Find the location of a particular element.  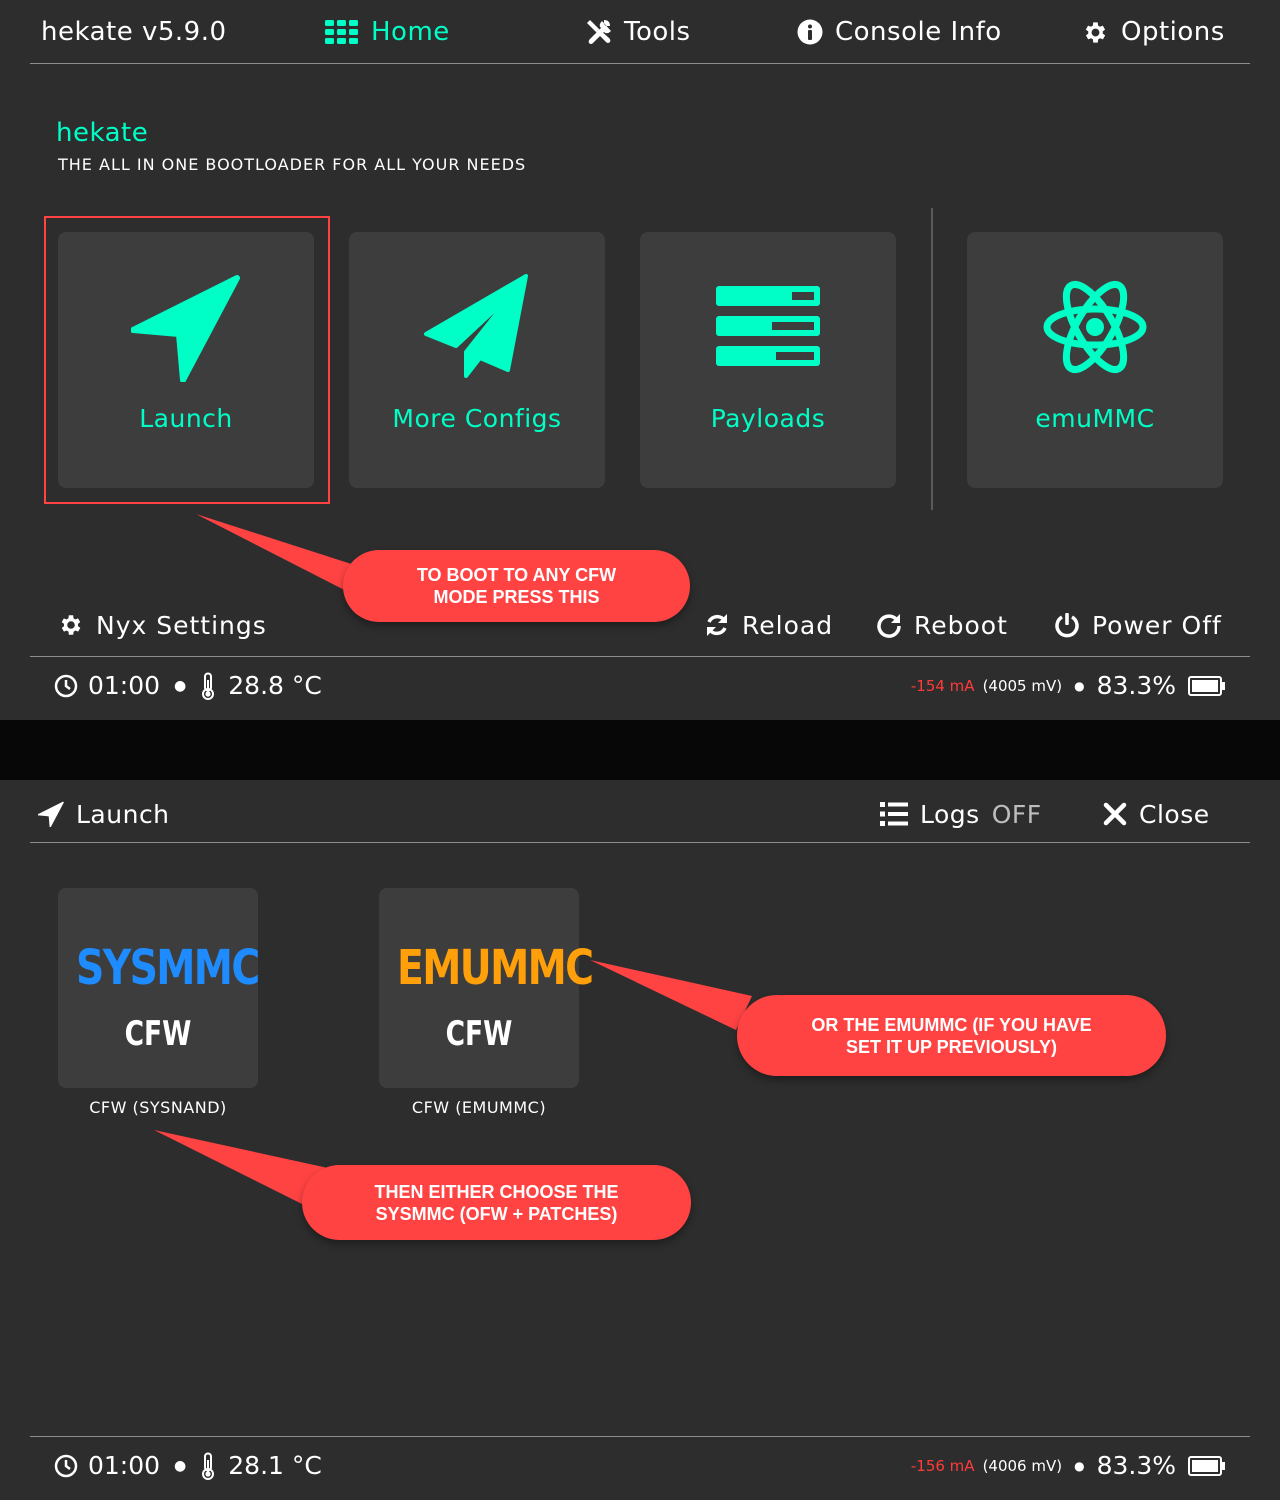

emummc-cfw-label: CFW is located at coordinates (479, 1034).